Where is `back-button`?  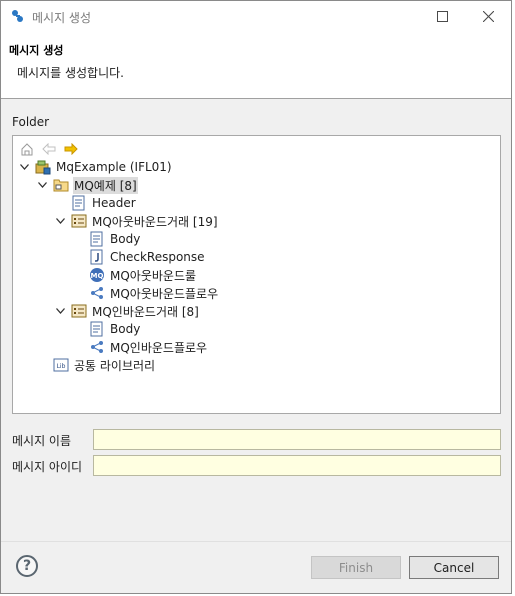 back-button is located at coordinates (49, 149).